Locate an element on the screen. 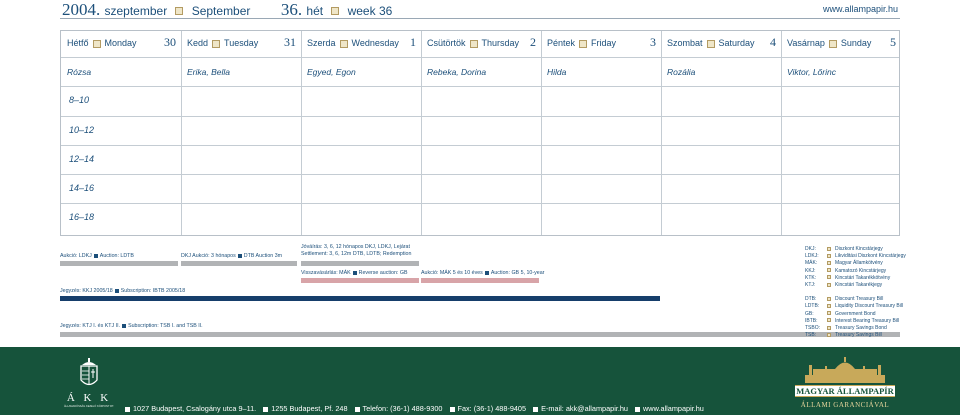 This screenshot has width=960, height=415. day-header-thursday: Csütörtök Thursday 2 is located at coordinates (481, 45).